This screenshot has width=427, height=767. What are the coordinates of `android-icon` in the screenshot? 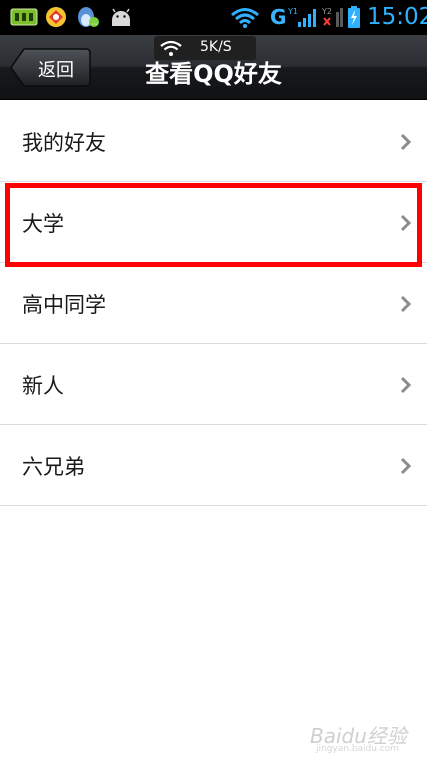 It's located at (121, 17).